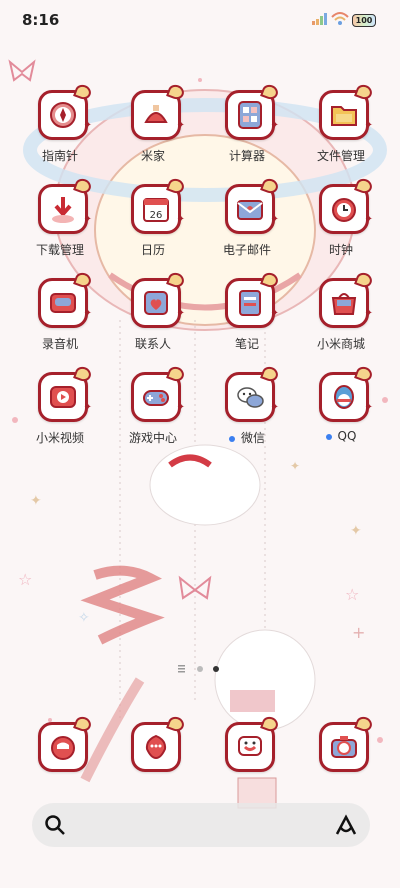  What do you see at coordinates (41, 20) in the screenshot?
I see `status-time: 8:16` at bounding box center [41, 20].